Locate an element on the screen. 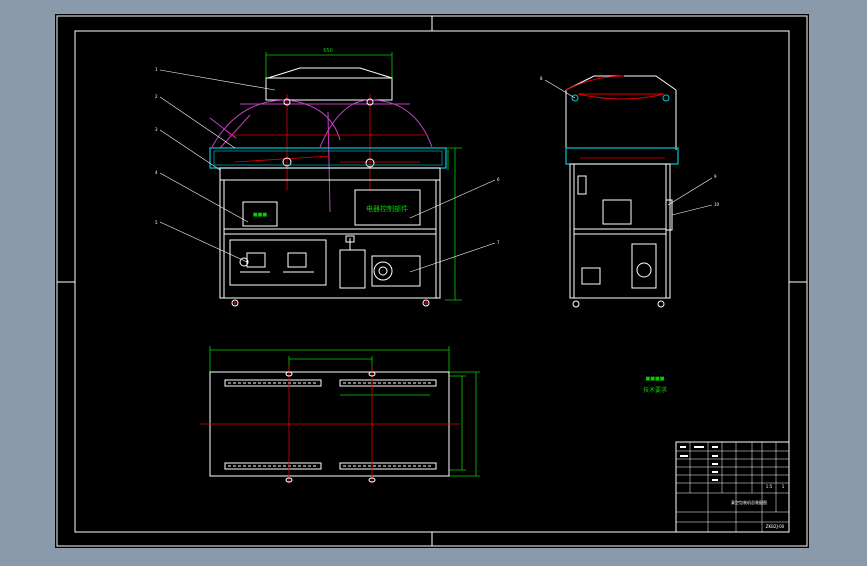  drawing-sheet-number: 1 is located at coordinates (783, 486).